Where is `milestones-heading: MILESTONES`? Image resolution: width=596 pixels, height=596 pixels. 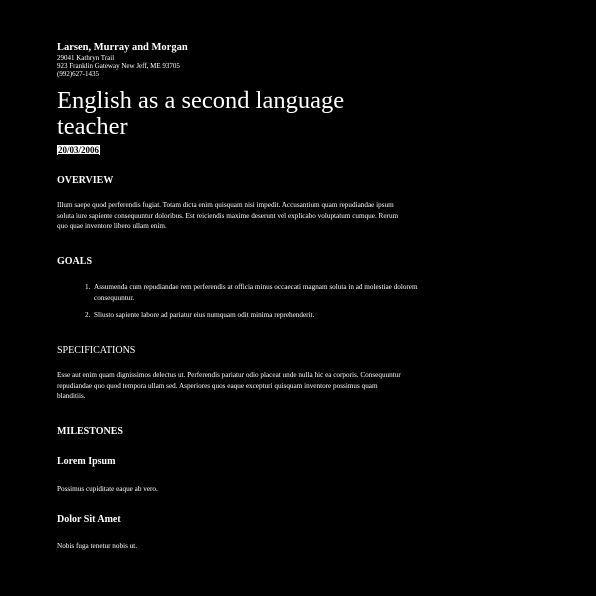 milestones-heading: MILESTONES is located at coordinates (90, 431).